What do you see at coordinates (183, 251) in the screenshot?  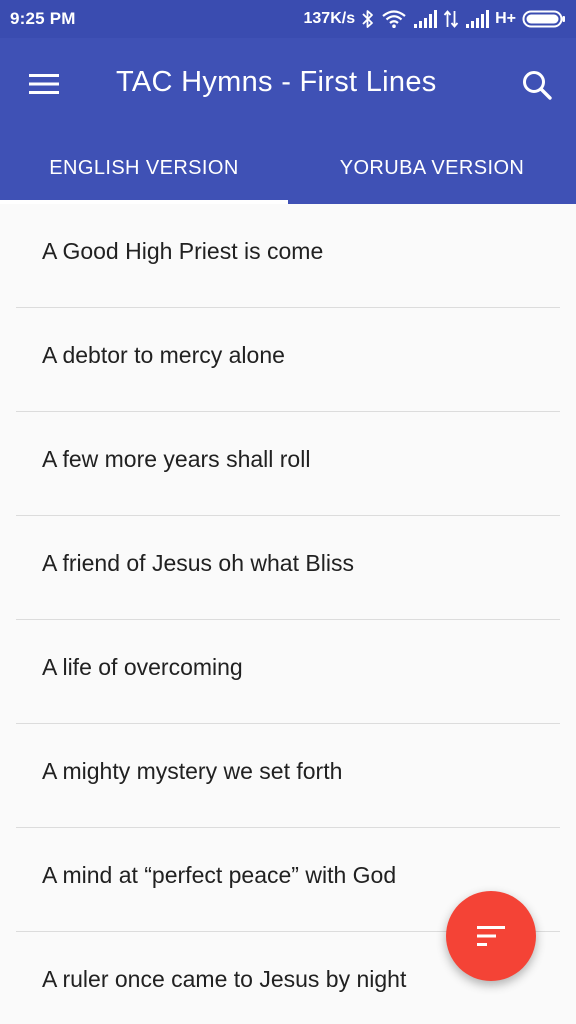 I see `hymn-first-line: A Good High Priest is come` at bounding box center [183, 251].